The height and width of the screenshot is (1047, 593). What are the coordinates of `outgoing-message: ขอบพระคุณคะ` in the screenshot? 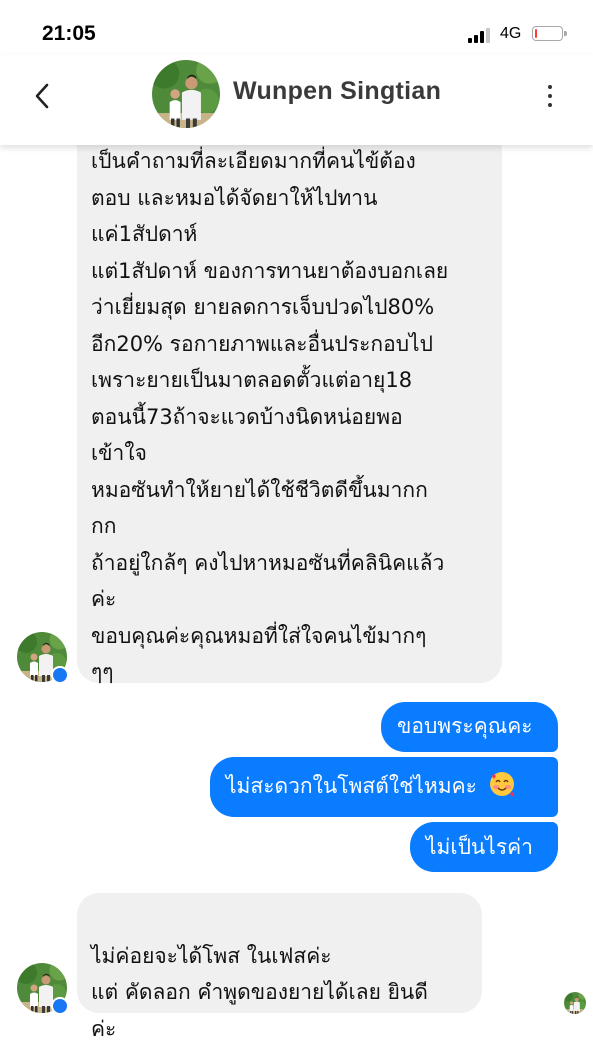 It's located at (469, 727).